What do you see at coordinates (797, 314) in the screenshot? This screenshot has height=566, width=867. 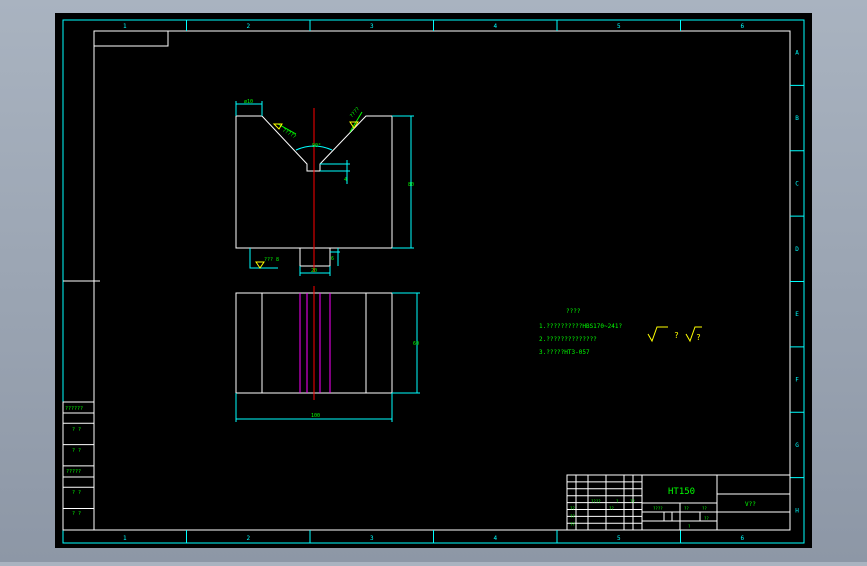 I see `zone-label-right: E` at bounding box center [797, 314].